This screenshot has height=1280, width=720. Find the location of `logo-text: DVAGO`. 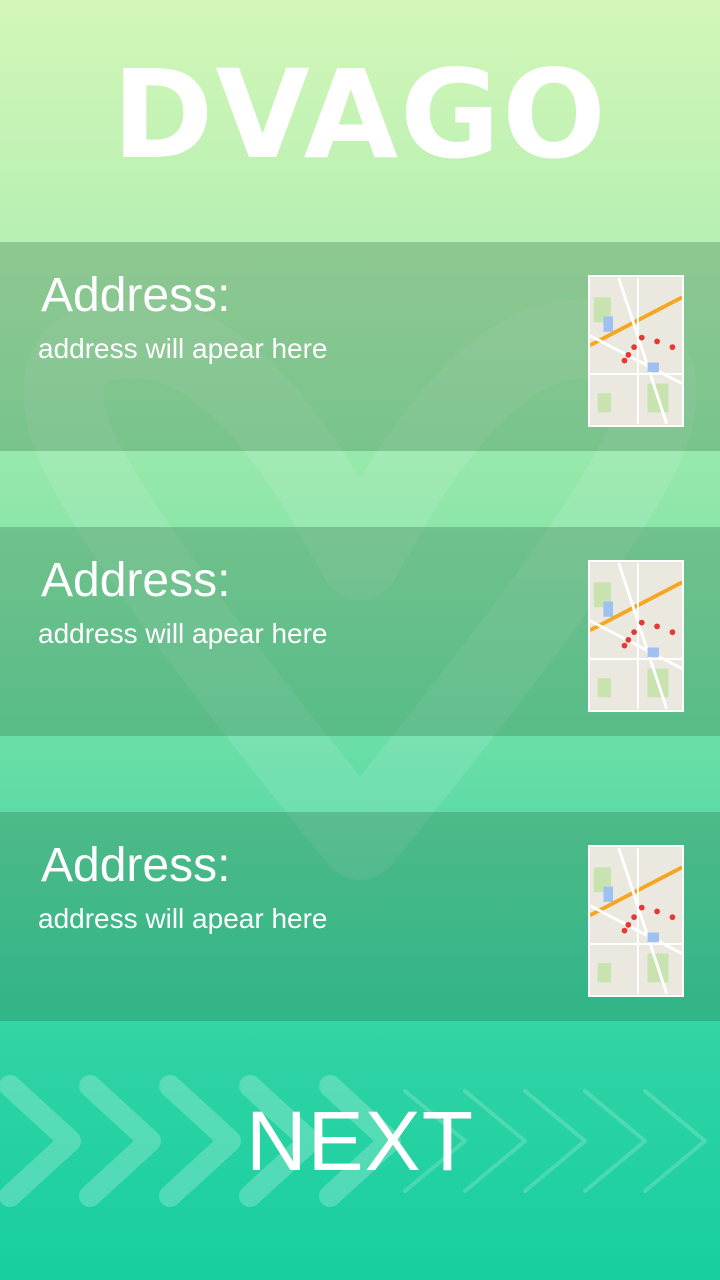

logo-text: DVAGO is located at coordinates (360, 115).